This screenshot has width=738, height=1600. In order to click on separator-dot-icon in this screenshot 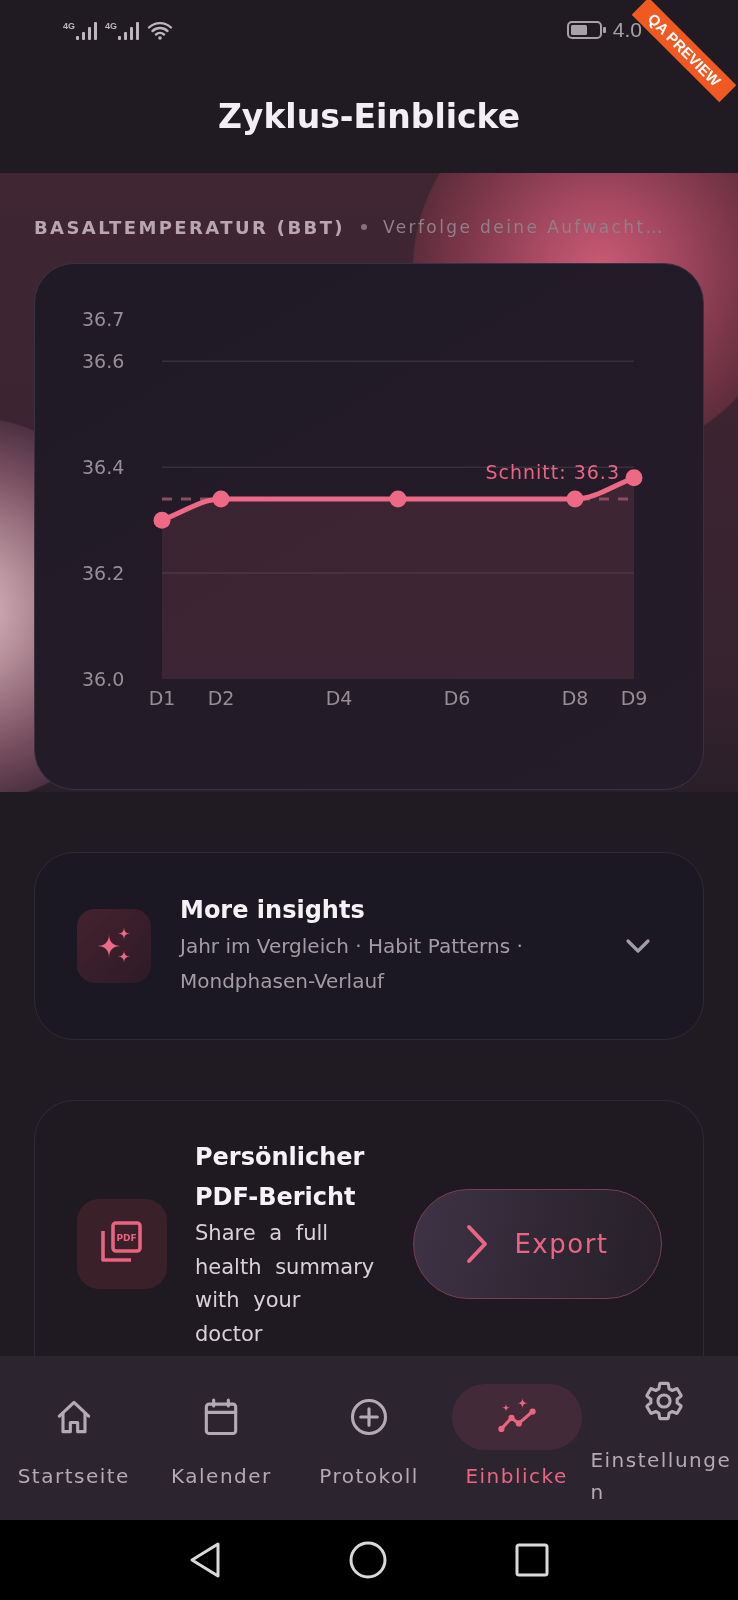, I will do `click(364, 227)`.